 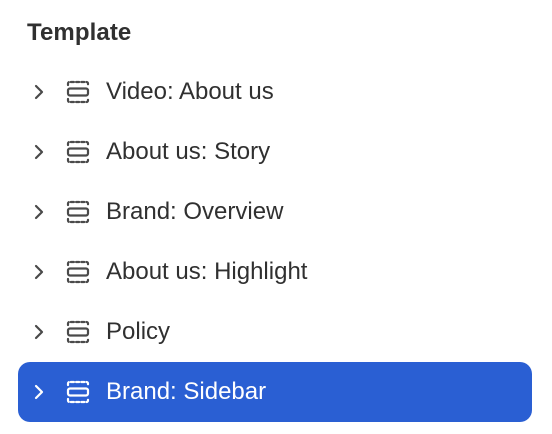 I want to click on tree-item-policy: Policy, so click(x=275, y=332).